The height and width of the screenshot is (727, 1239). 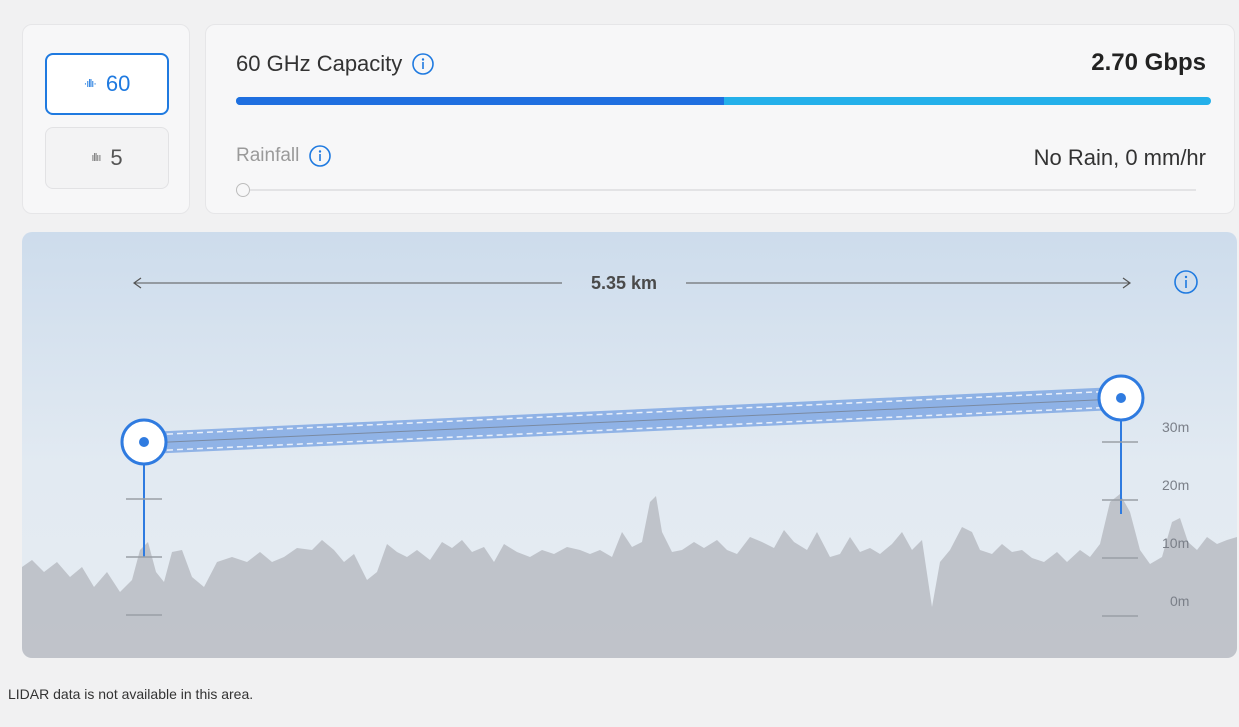 What do you see at coordinates (1175, 485) in the screenshot?
I see `height-label: 20m` at bounding box center [1175, 485].